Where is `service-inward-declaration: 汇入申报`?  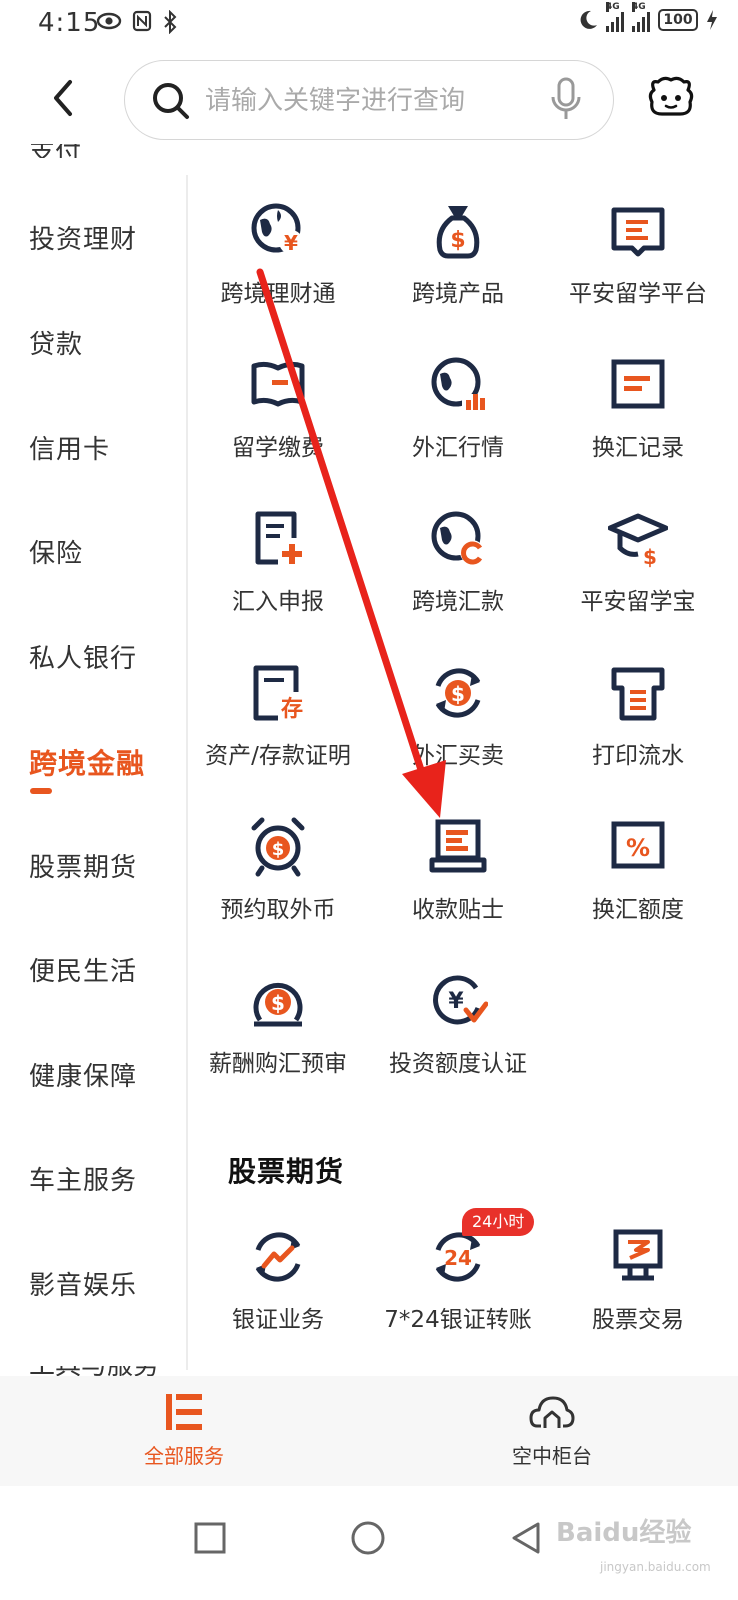 service-inward-declaration: 汇入申报 is located at coordinates (278, 578).